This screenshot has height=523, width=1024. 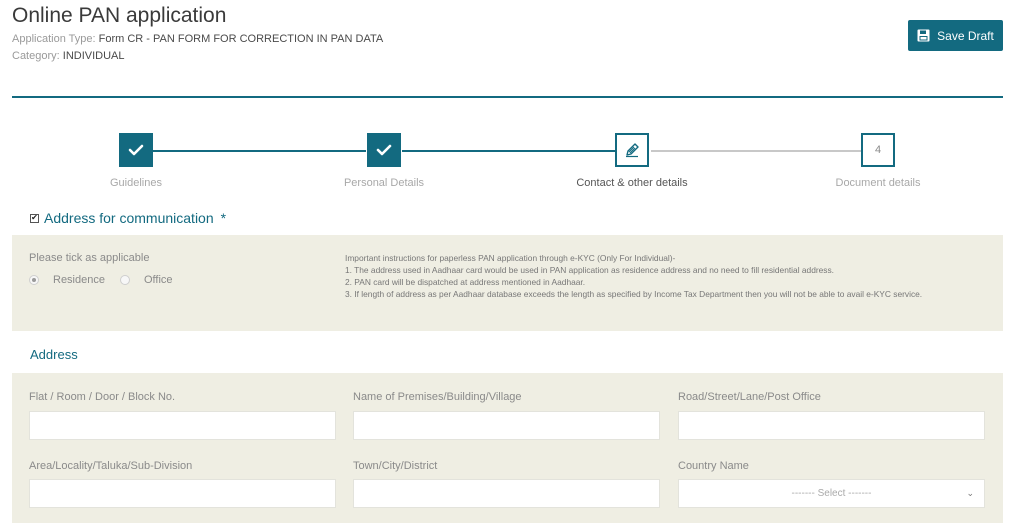 I want to click on step-personal-details-label: Personal Details, so click(x=384, y=183).